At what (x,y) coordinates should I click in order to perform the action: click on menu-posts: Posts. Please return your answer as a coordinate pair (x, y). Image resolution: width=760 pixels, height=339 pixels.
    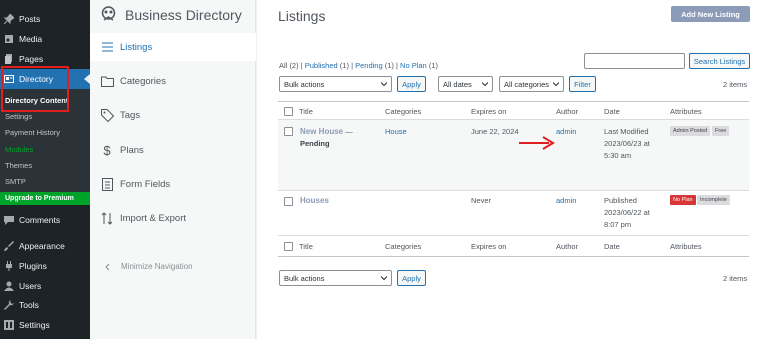
    Looking at the image, I should click on (45, 19).